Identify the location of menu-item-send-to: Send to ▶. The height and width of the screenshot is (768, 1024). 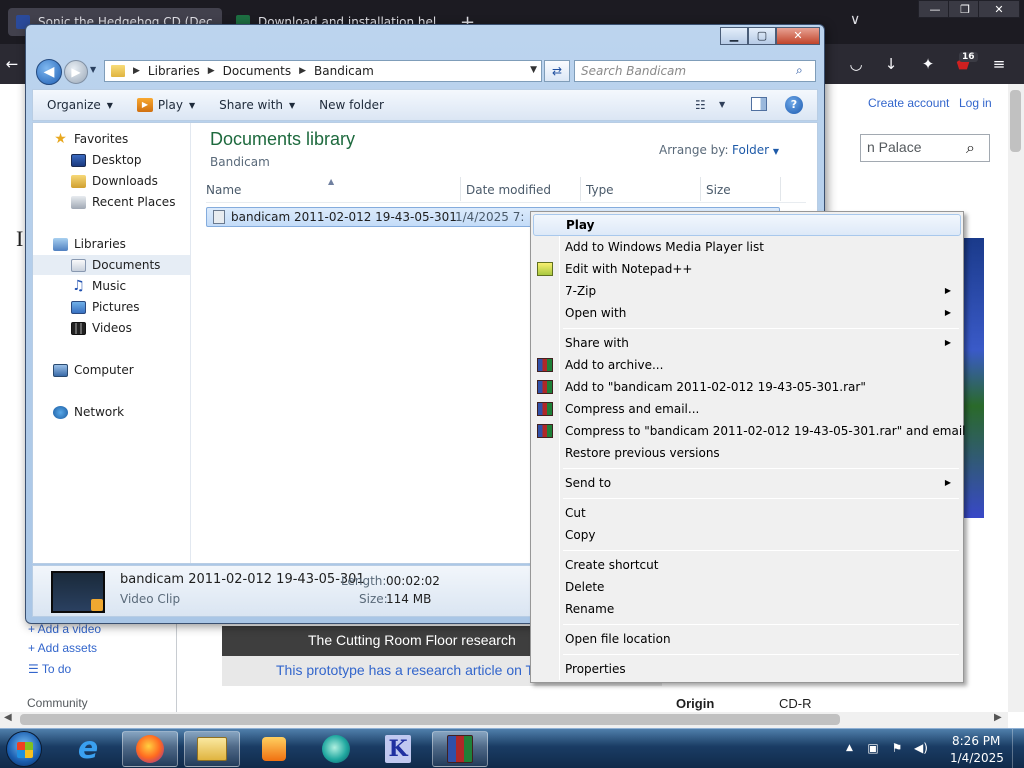
(747, 483).